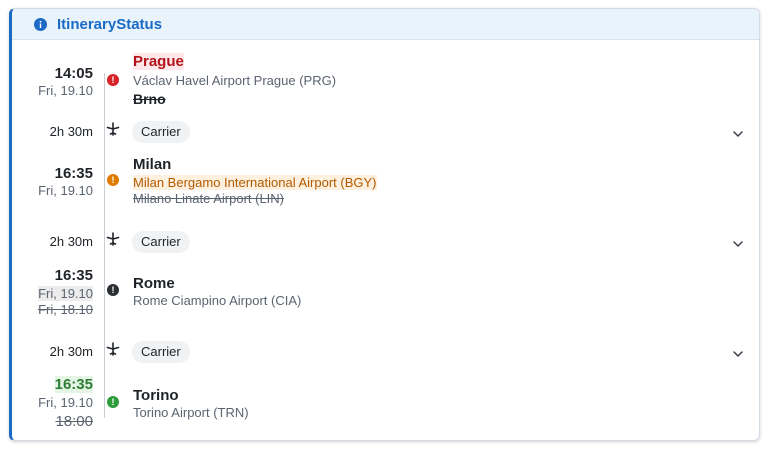 This screenshot has height=466, width=768. Describe the element at coordinates (113, 290) in the screenshot. I see `neutral-status-icon: !` at that location.